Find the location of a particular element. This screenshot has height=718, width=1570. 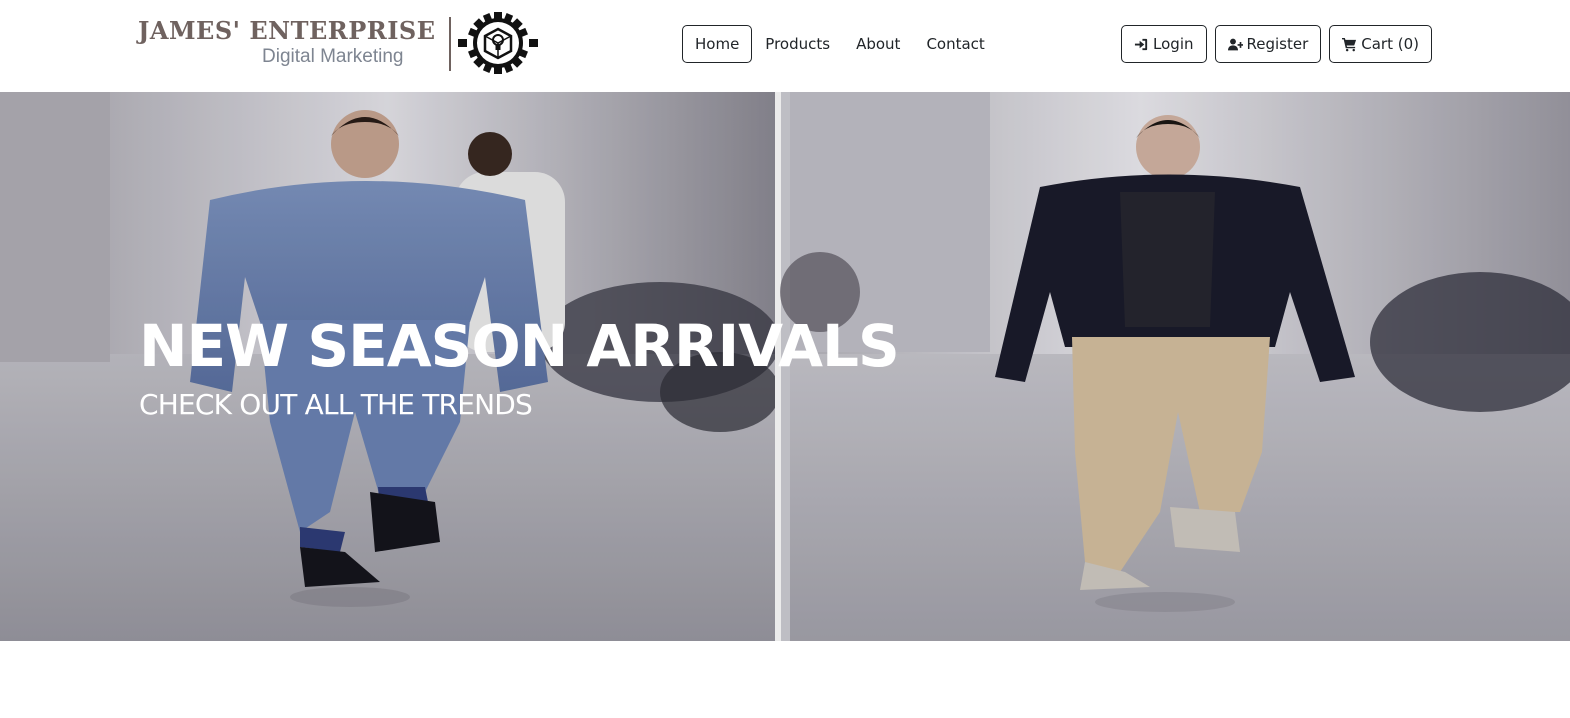

gear-lightbulb-cube-icon is located at coordinates (498, 43).